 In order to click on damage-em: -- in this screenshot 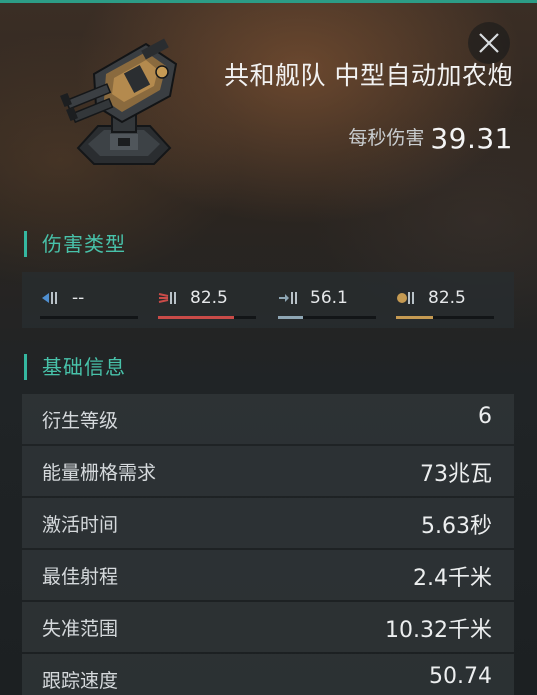, I will do `click(89, 303)`.